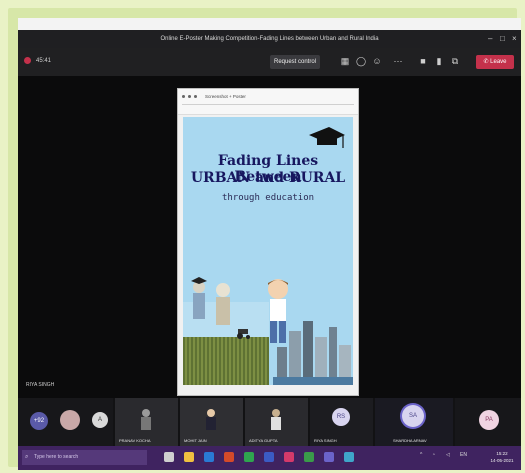  Describe the element at coordinates (249, 457) in the screenshot. I see `chrome-icon` at that location.